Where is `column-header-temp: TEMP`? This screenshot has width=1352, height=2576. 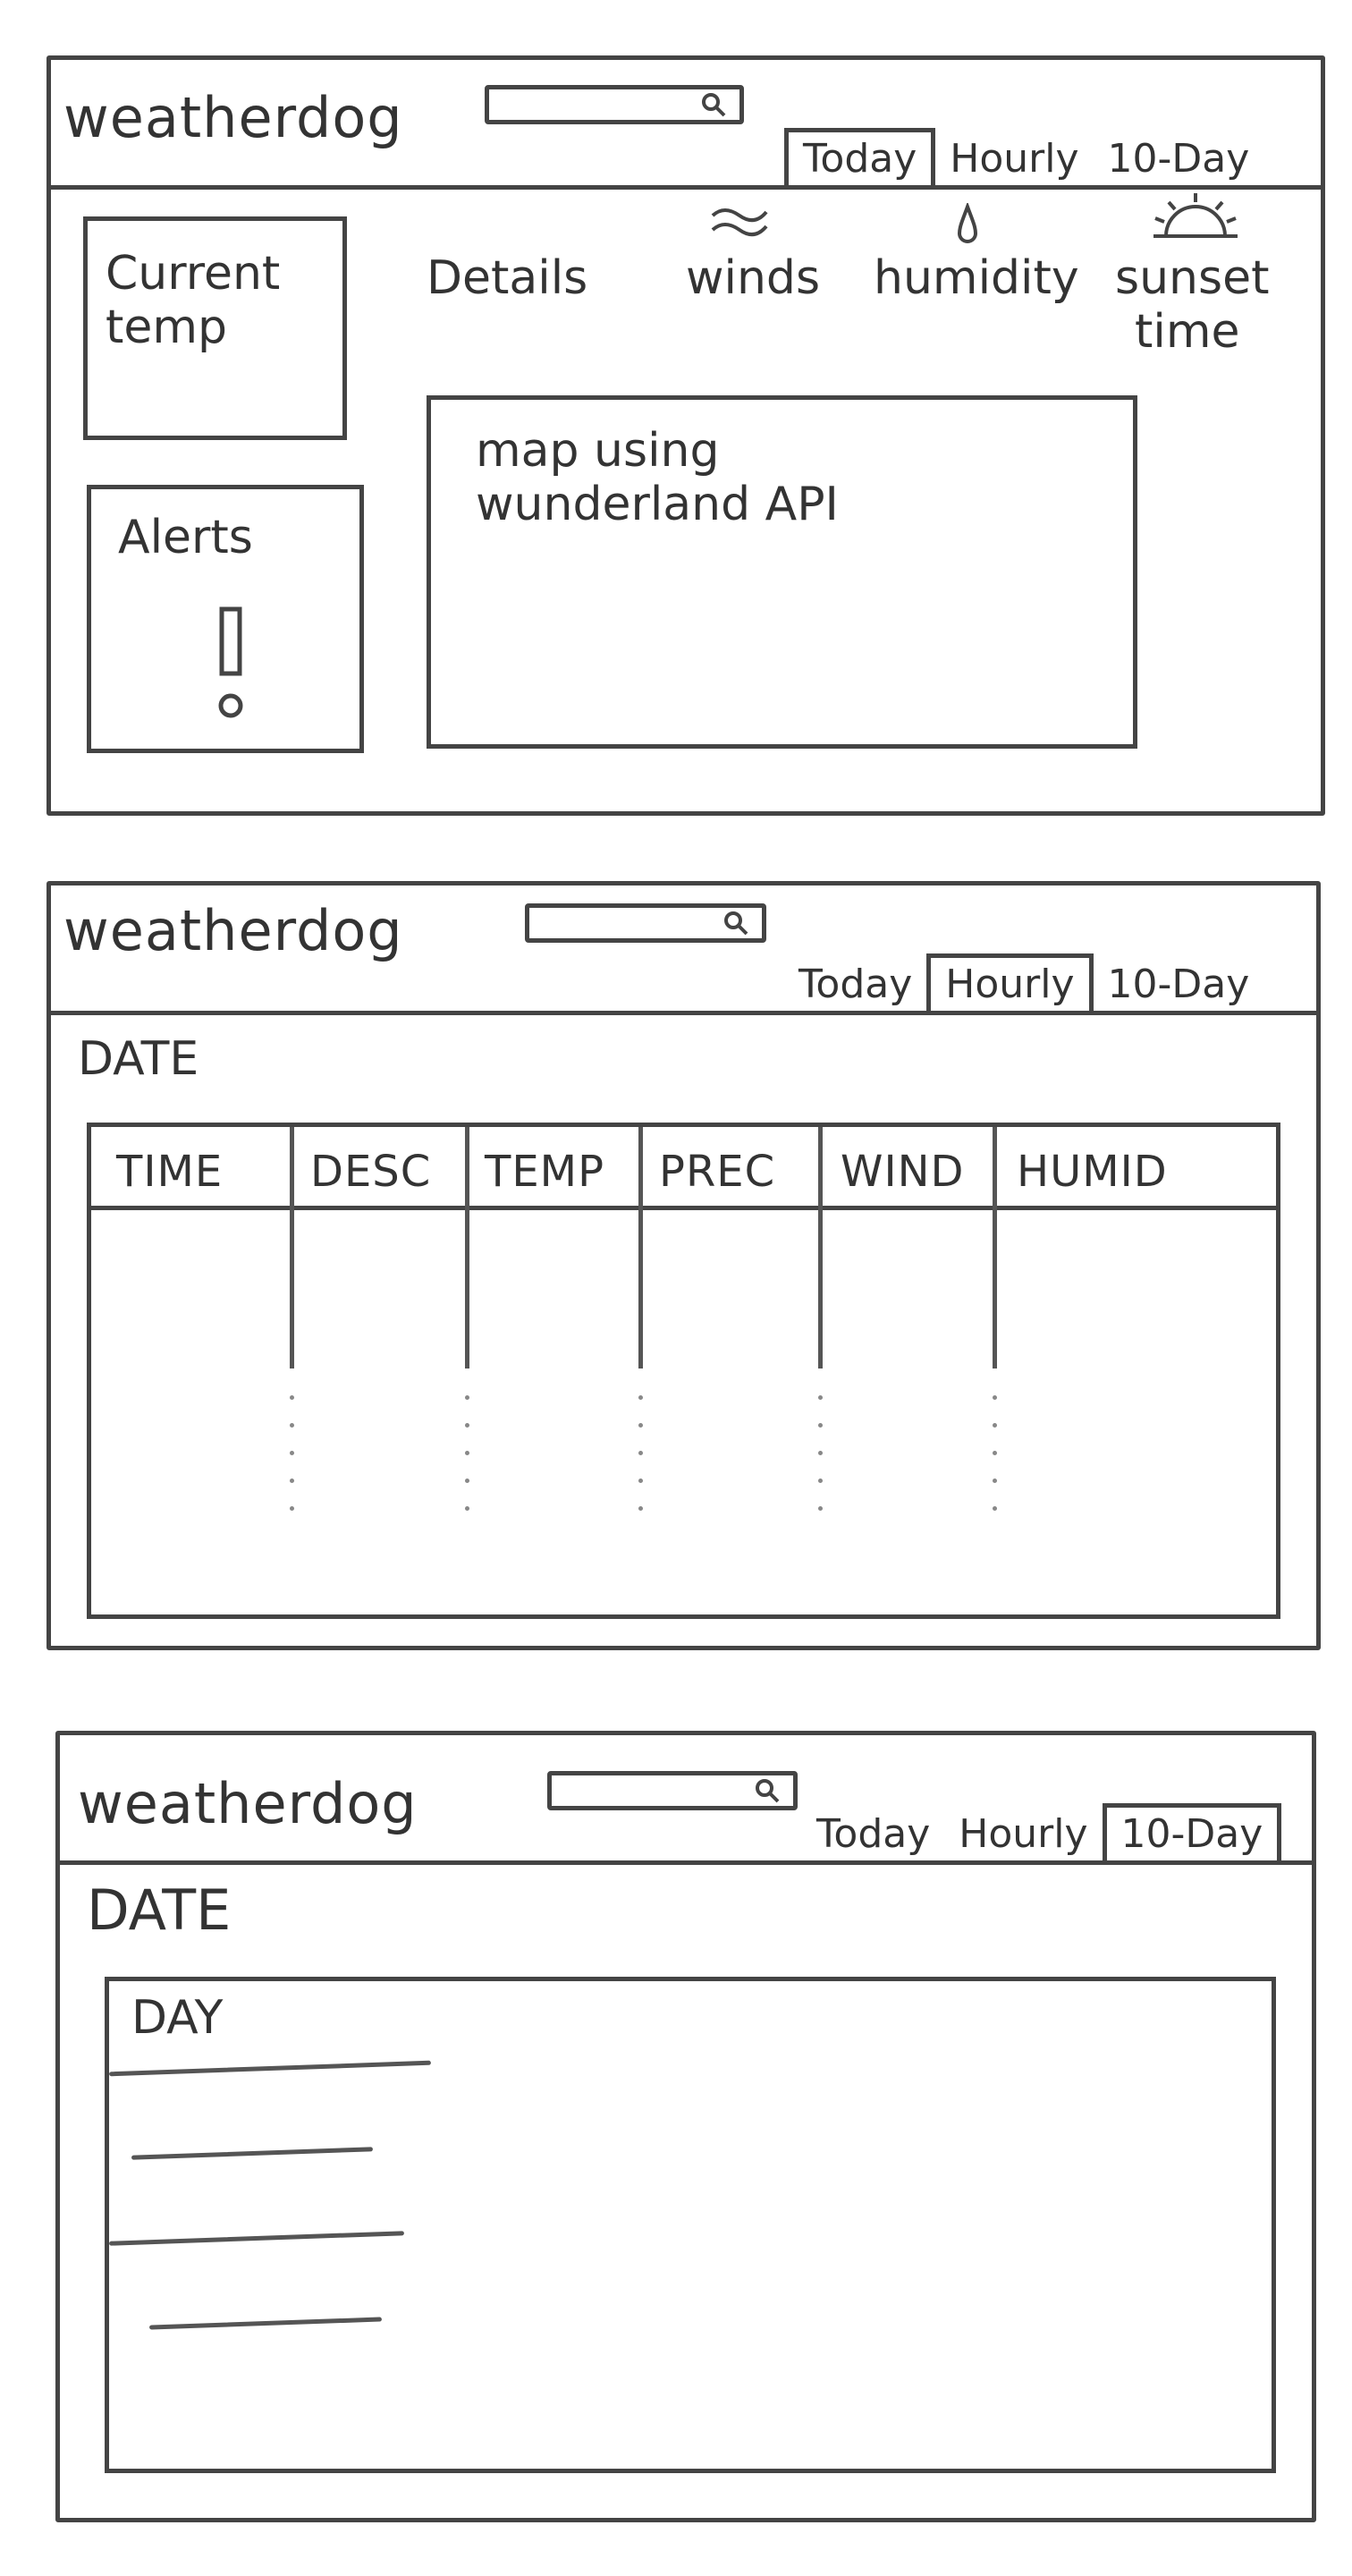 column-header-temp: TEMP is located at coordinates (545, 1172).